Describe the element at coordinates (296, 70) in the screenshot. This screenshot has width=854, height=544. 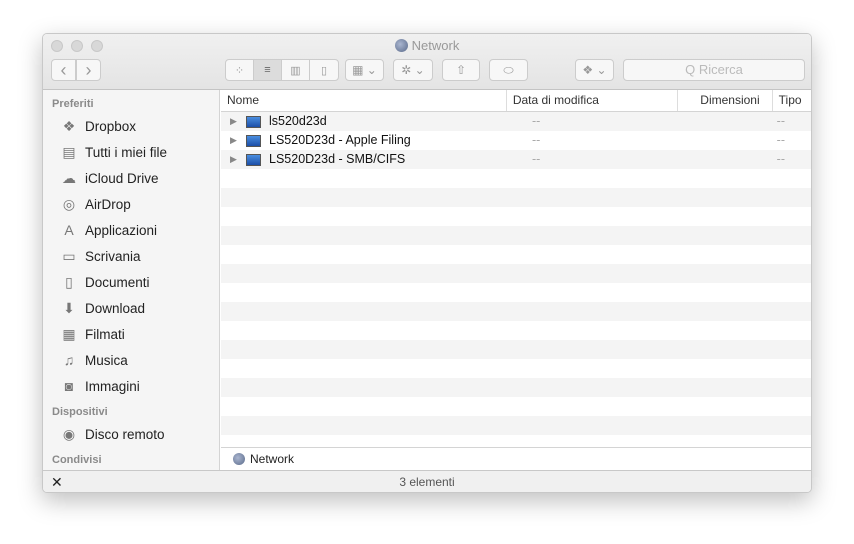
I see `column-view-button: ▥` at that location.